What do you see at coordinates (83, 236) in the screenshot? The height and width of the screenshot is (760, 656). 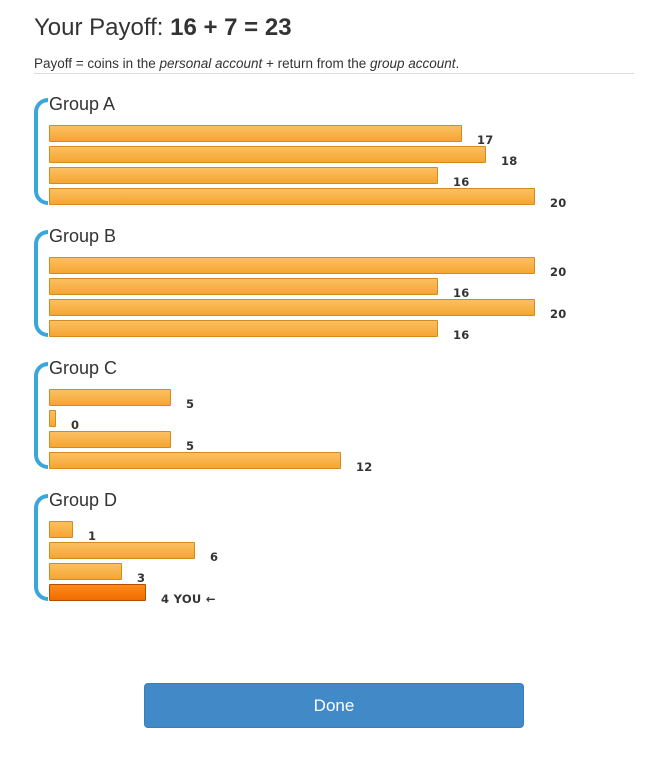 I see `group-name: Group B` at bounding box center [83, 236].